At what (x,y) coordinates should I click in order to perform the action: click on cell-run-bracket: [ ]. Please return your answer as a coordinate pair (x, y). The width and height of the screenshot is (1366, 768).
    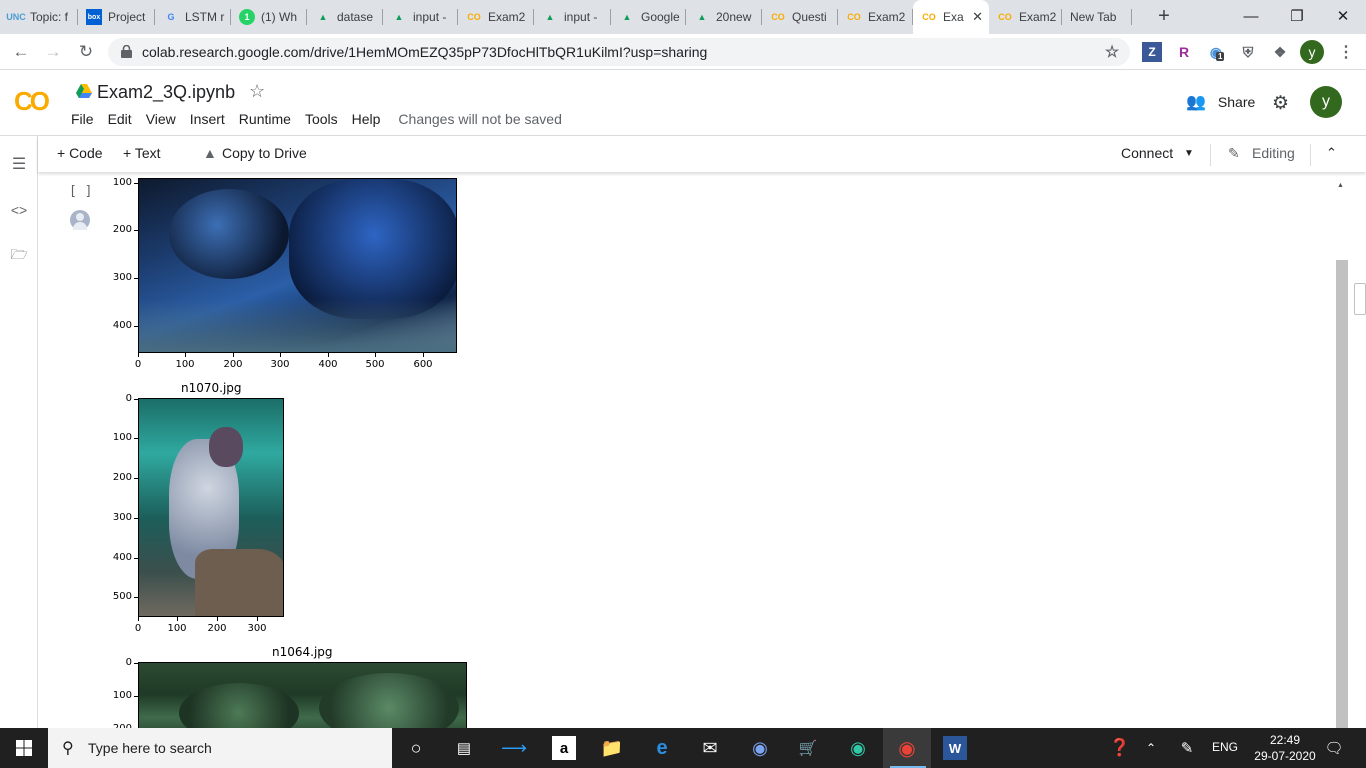
    Looking at the image, I should click on (80, 191).